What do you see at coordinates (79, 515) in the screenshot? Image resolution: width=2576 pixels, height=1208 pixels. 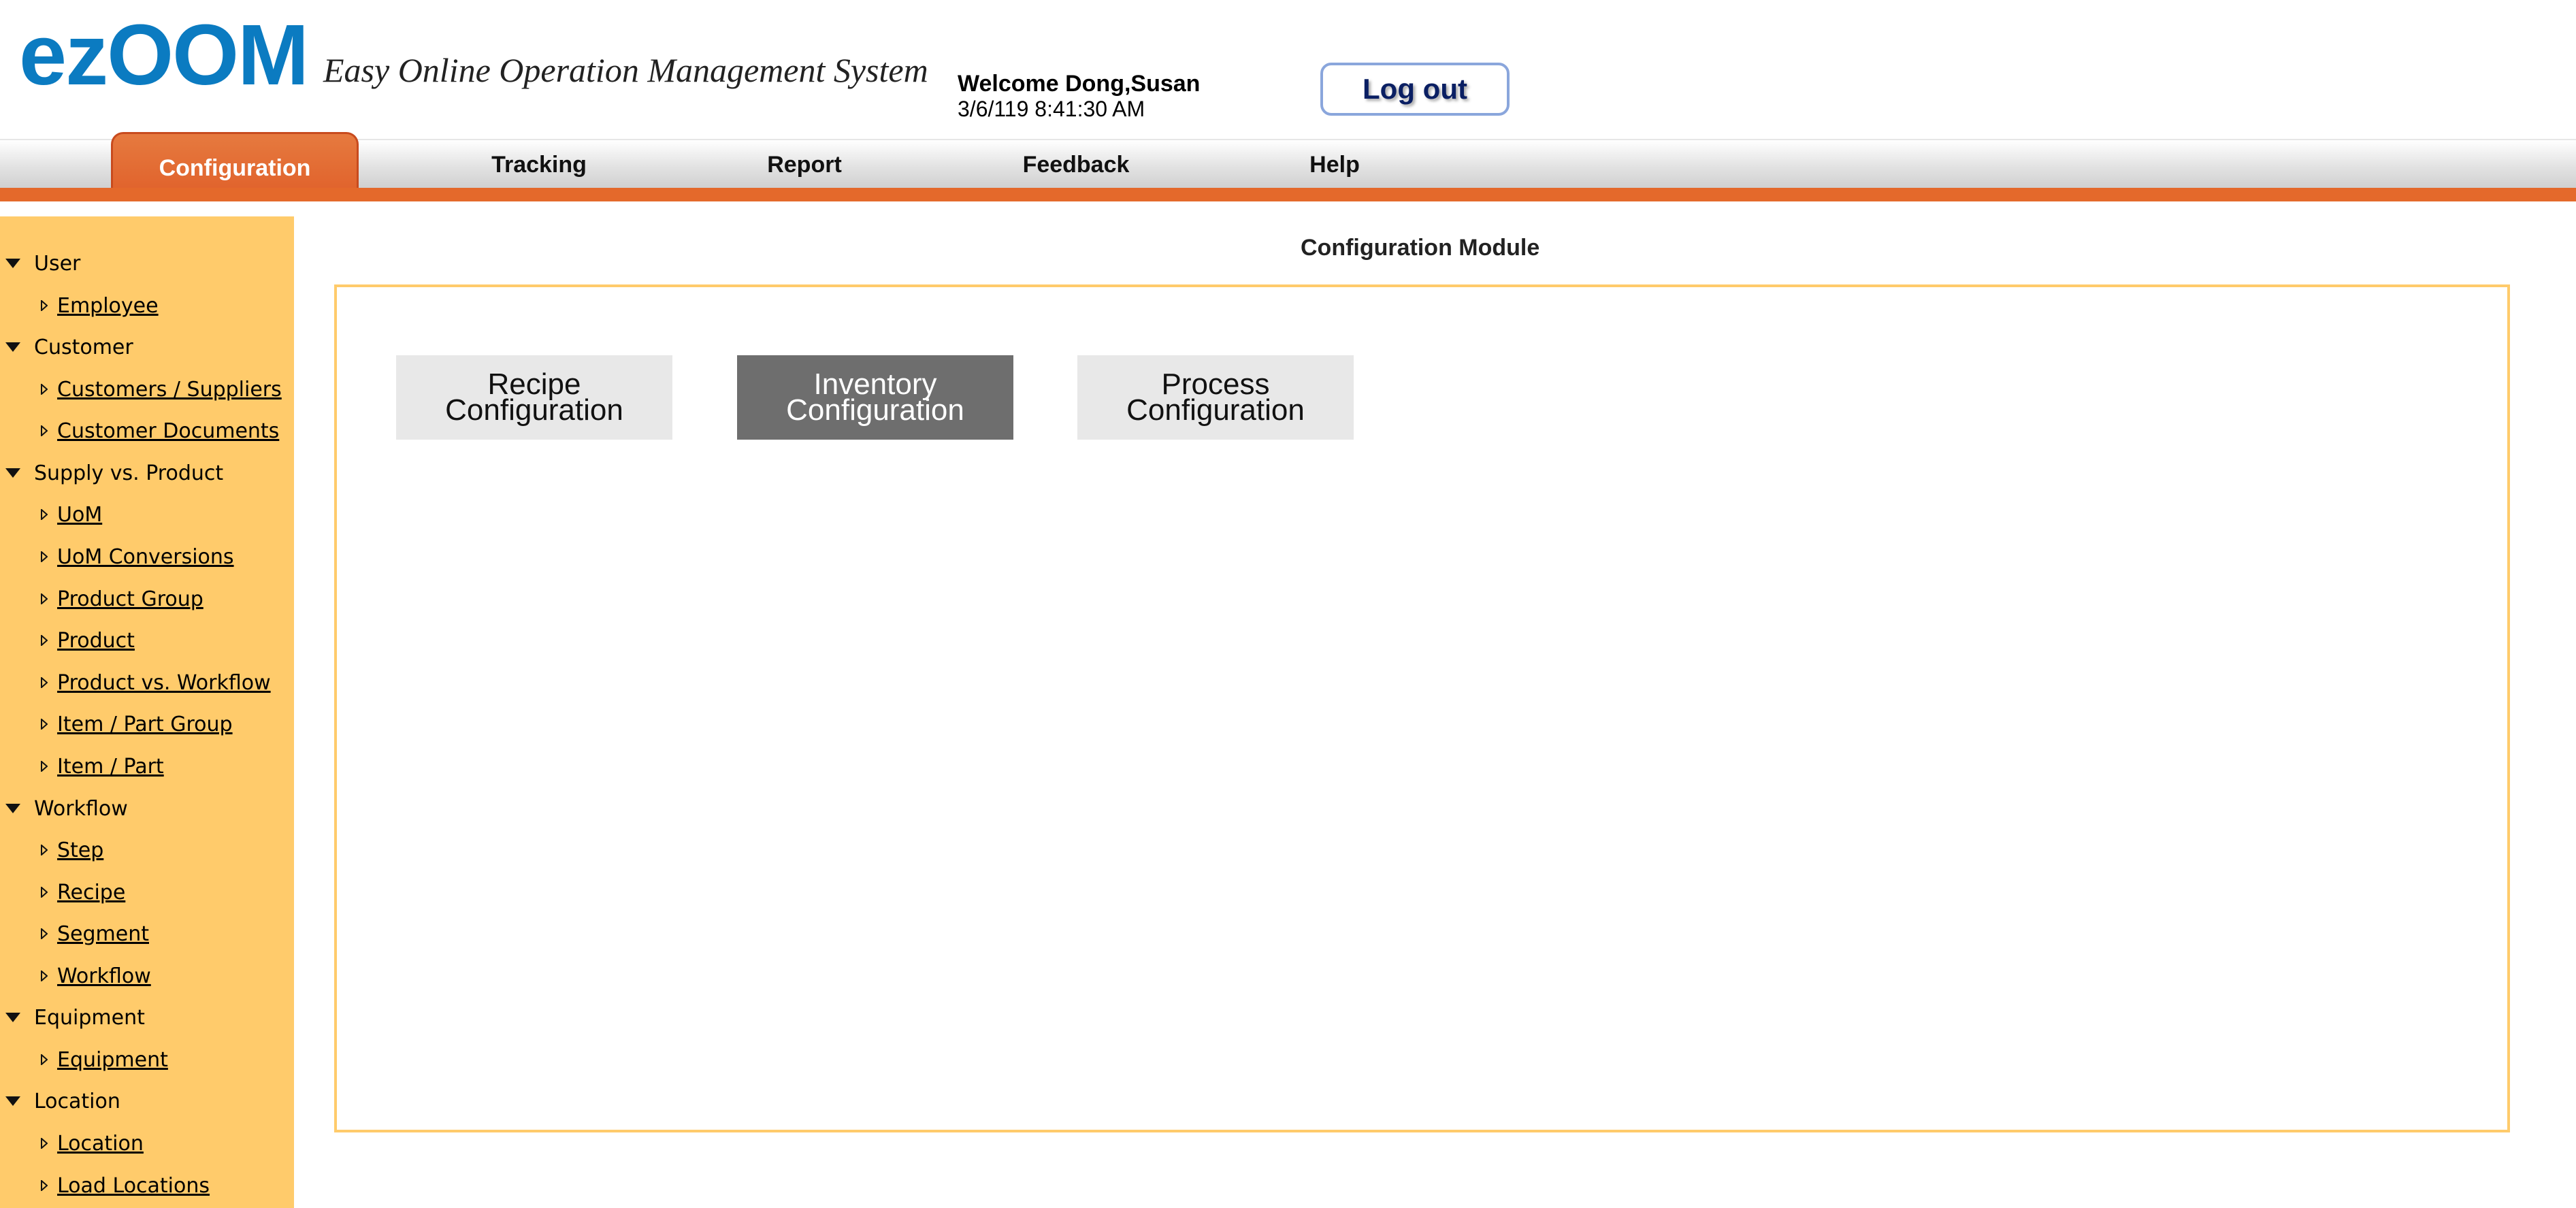 I see `tree-item-label: UoM` at bounding box center [79, 515].